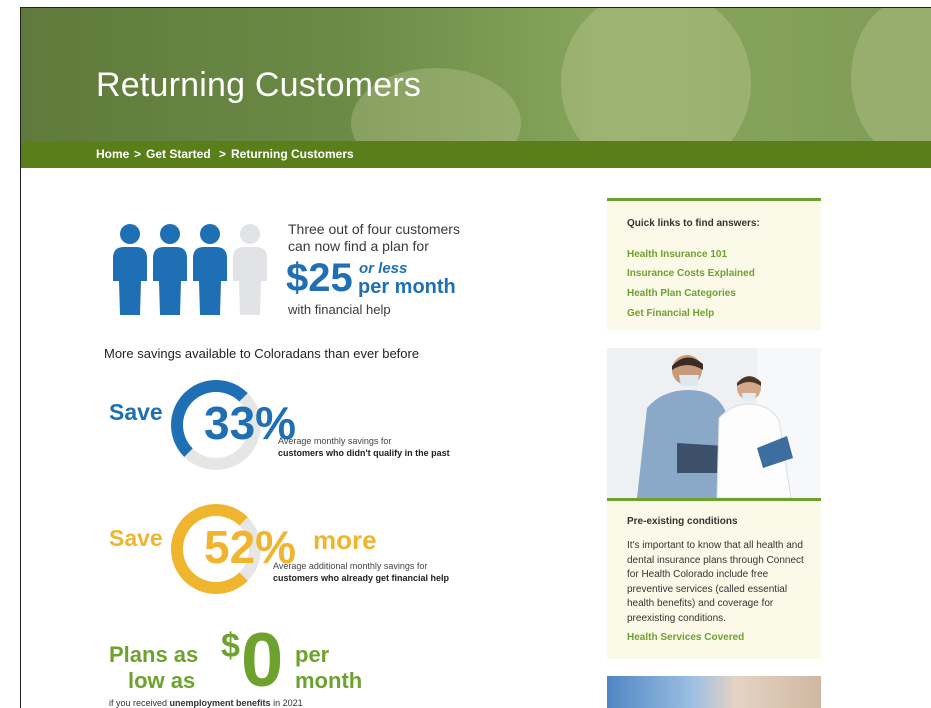  Describe the element at coordinates (350, 566) in the screenshot. I see `savings-caption: Average additional monthly savings for` at that location.